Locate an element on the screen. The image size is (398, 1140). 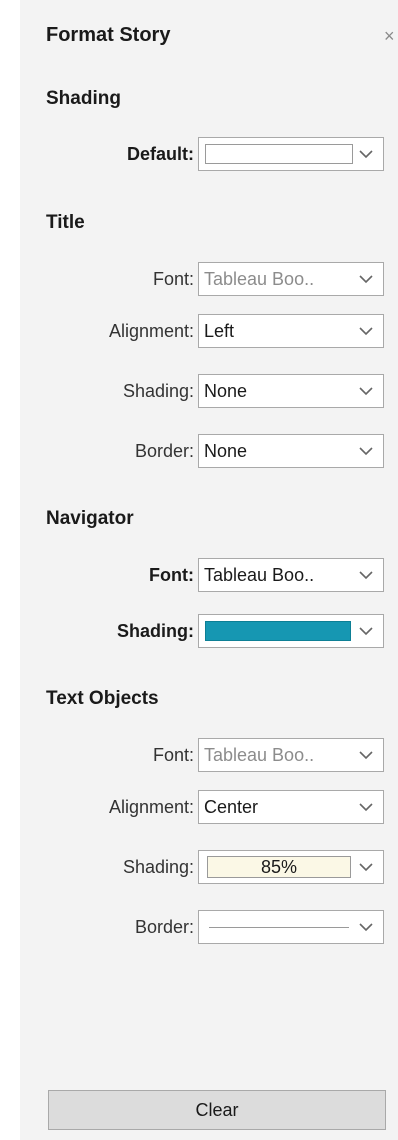
text-objects-font-dropdown: Tableau Boo.. is located at coordinates (291, 755).